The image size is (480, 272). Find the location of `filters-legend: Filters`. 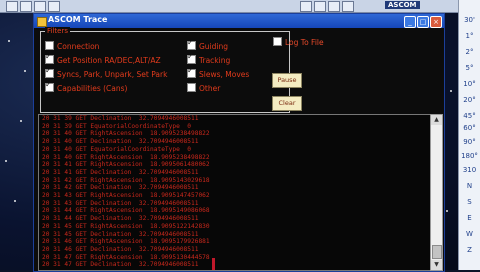

filters-legend: Filters is located at coordinates (57, 31).